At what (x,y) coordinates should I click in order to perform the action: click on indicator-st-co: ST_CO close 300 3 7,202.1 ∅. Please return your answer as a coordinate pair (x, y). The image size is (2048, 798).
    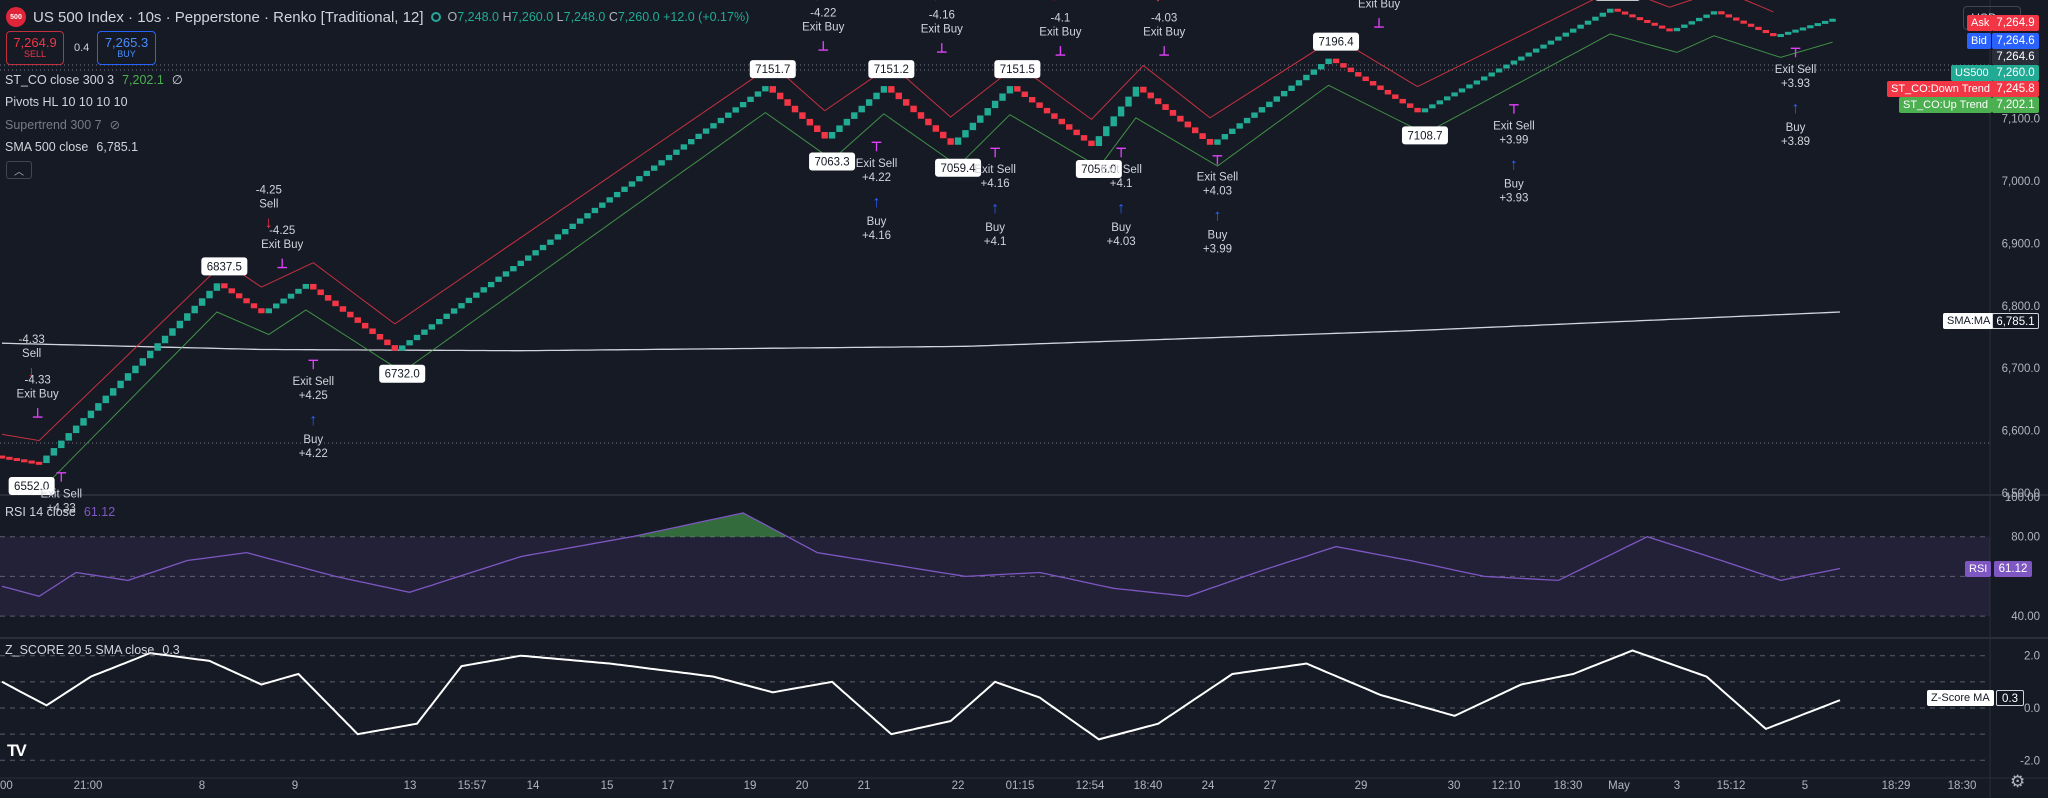
    Looking at the image, I should click on (94, 79).